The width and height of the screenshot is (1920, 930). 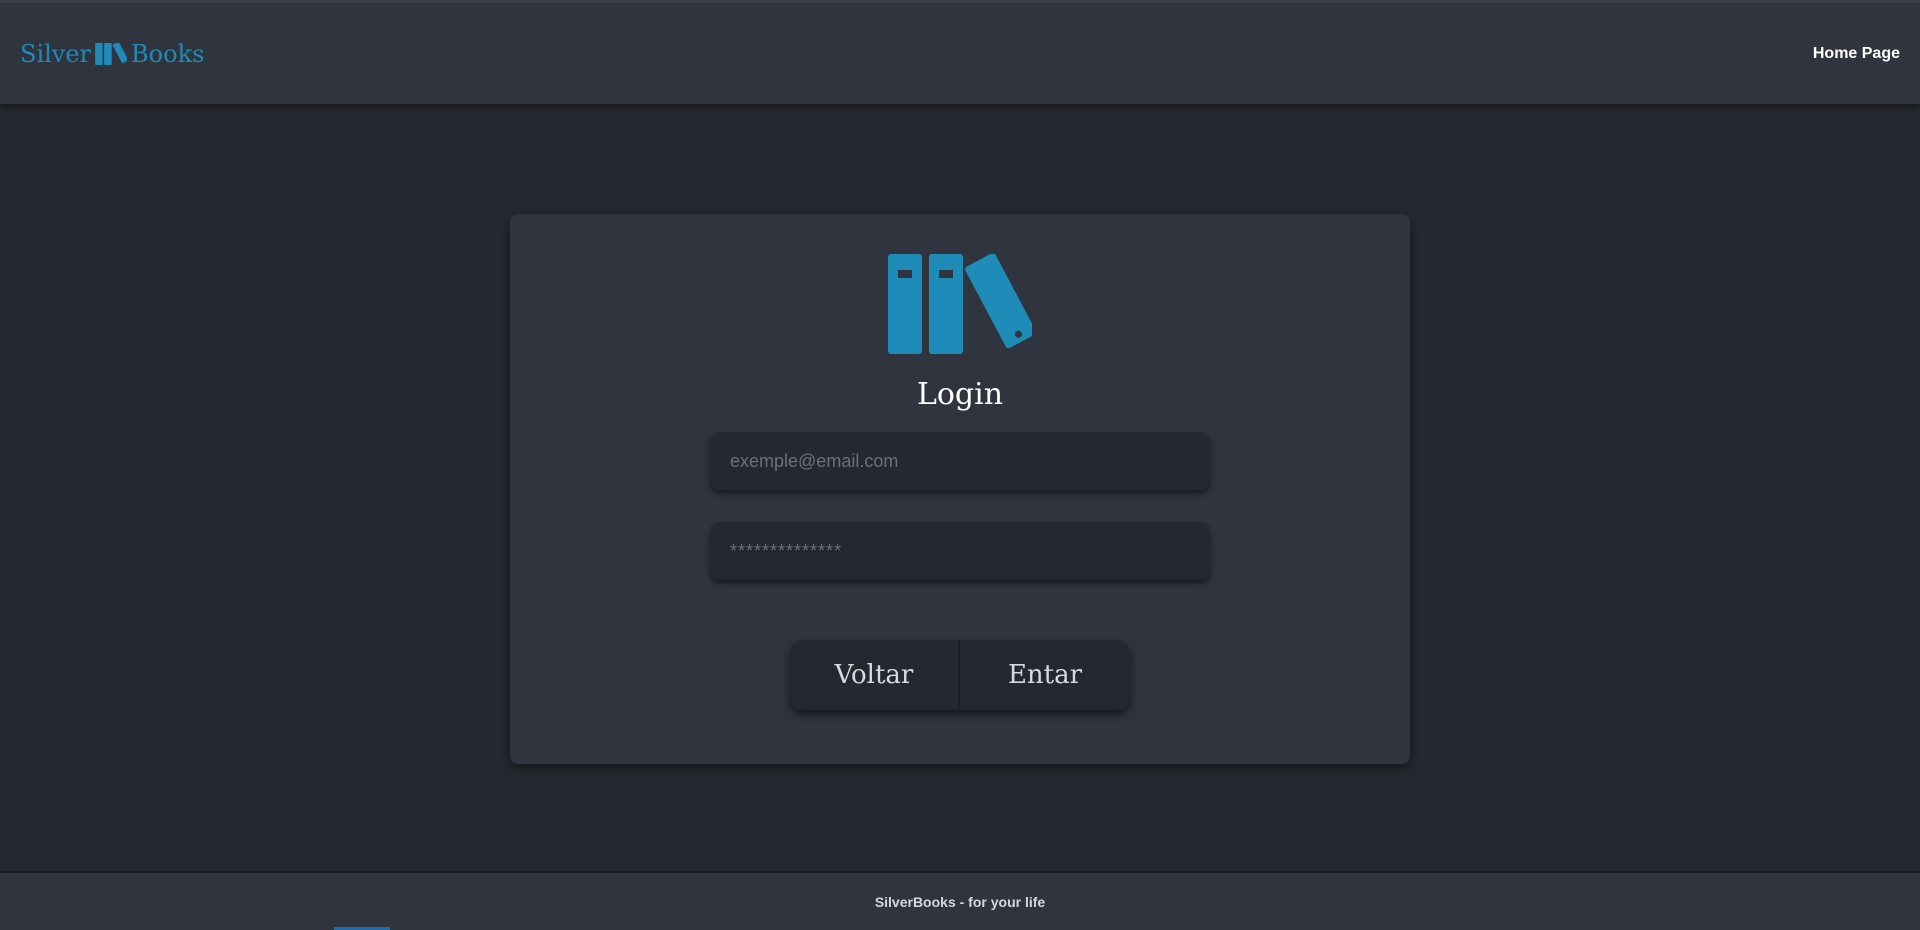 I want to click on login-title: Login, so click(x=960, y=394).